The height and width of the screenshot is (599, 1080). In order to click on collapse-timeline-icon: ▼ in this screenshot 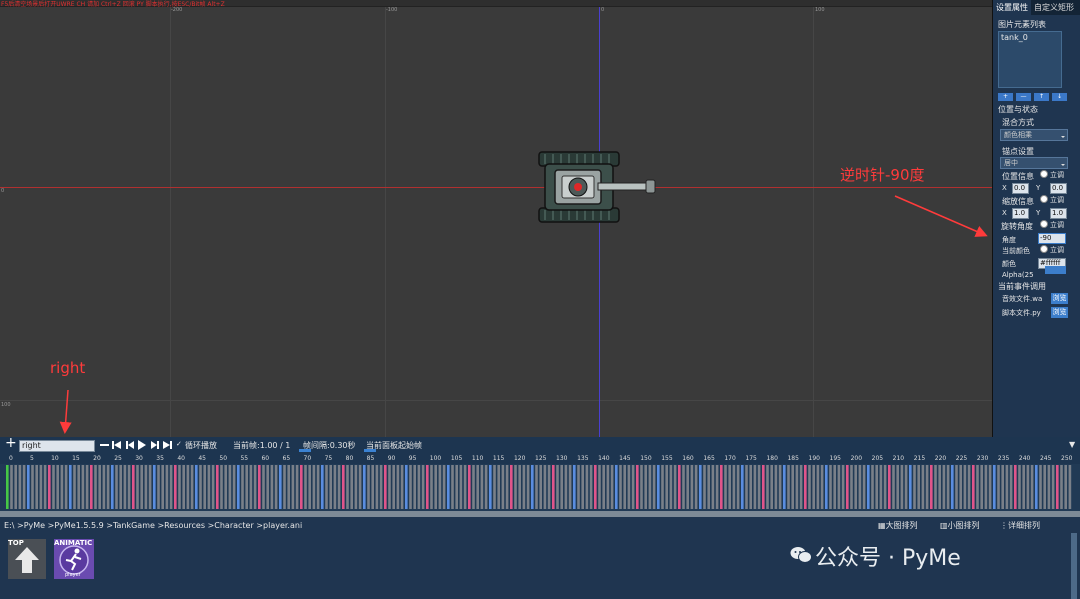, I will do `click(1072, 444)`.